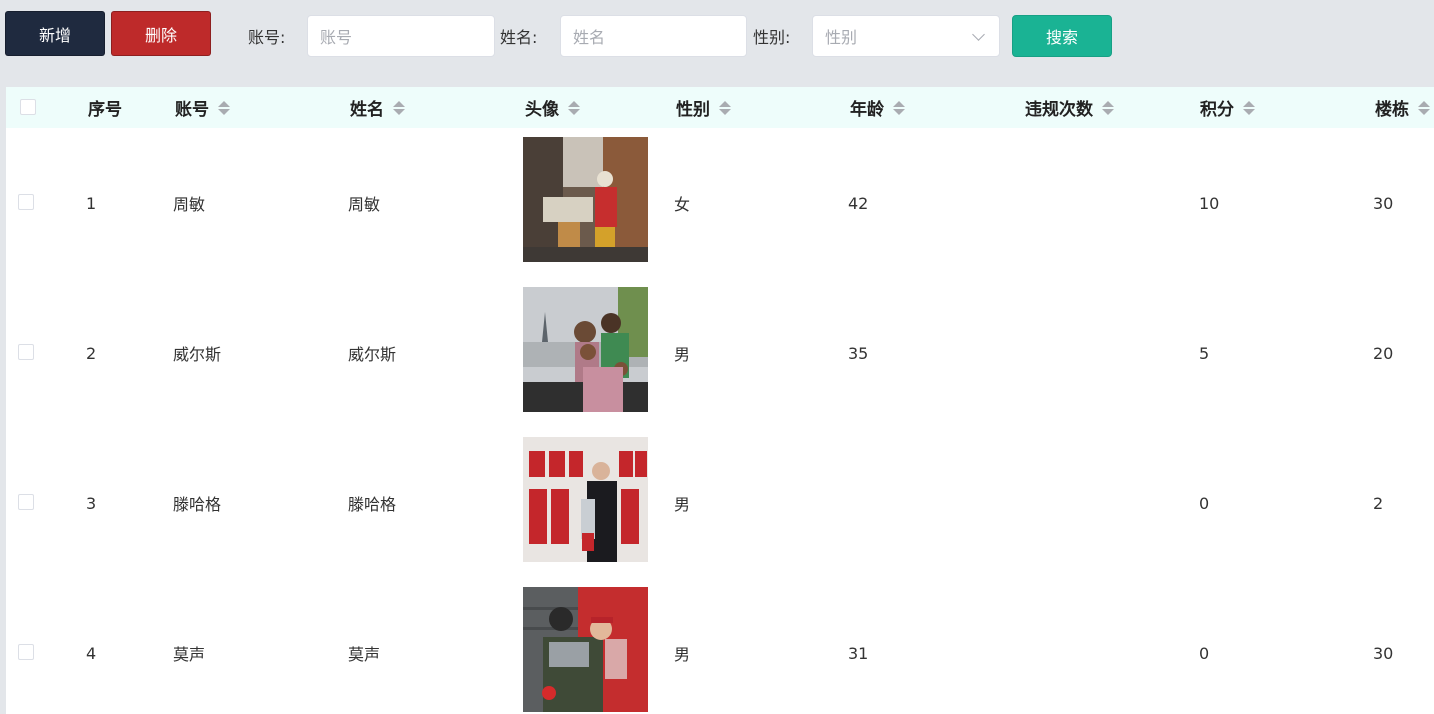  What do you see at coordinates (105, 110) in the screenshot?
I see `header-index: 序号` at bounding box center [105, 110].